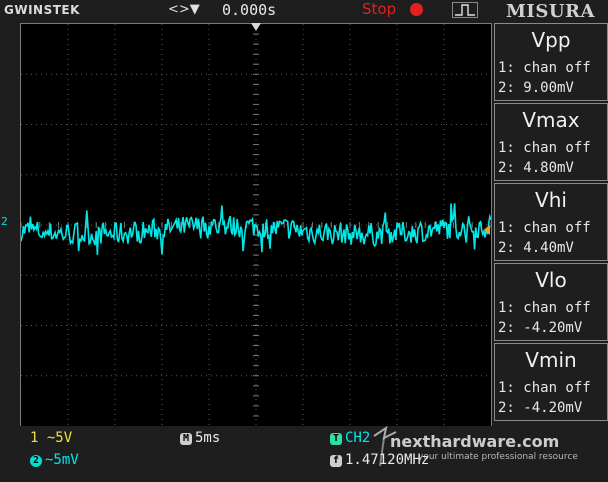 This screenshot has height=482, width=608. Describe the element at coordinates (249, 10) in the screenshot. I see `trigger-delay-readout: 0.000s` at that location.